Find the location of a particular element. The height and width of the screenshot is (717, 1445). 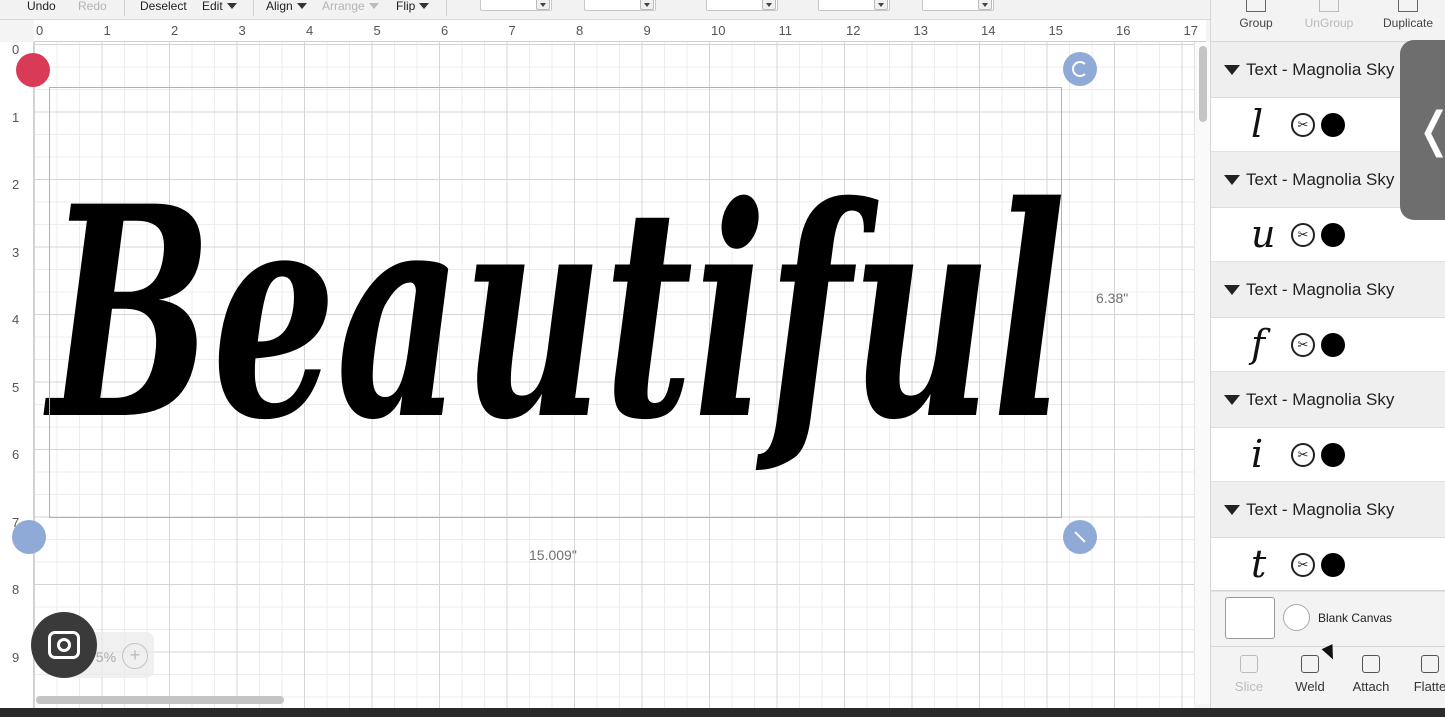

y-position-input is located at coordinates (958, 5).